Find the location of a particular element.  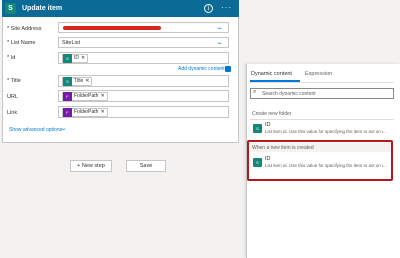

list-name-label: * List Name is located at coordinates (21, 43).